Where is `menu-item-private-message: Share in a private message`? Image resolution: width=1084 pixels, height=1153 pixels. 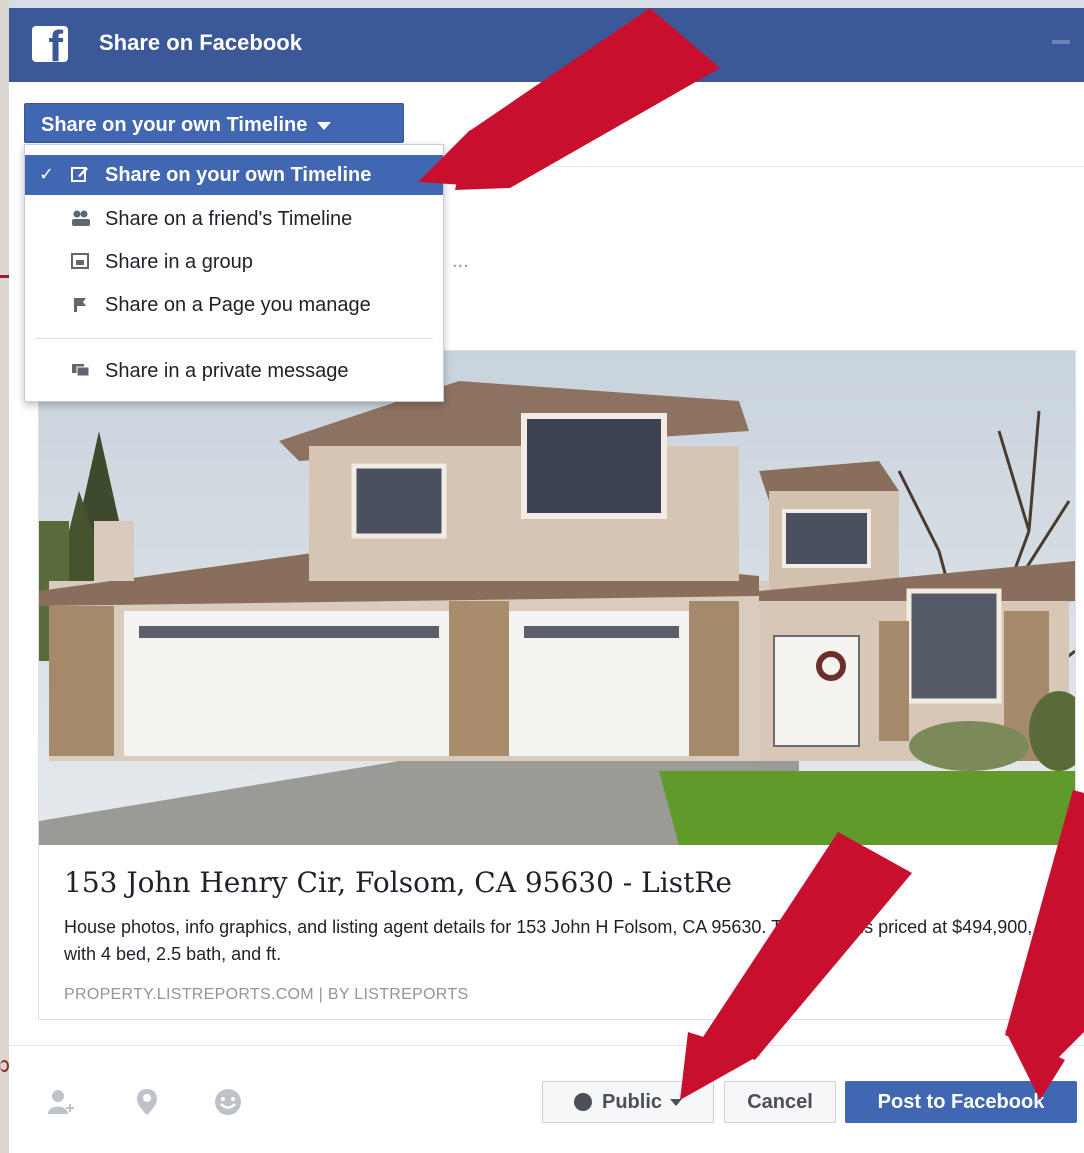 menu-item-private-message: Share in a private message is located at coordinates (234, 371).